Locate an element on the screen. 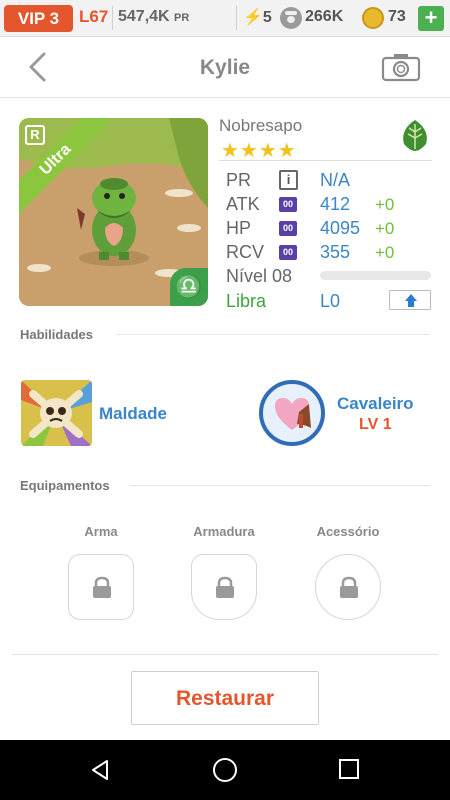 The image size is (450, 800). weapon-slot is located at coordinates (101, 587).